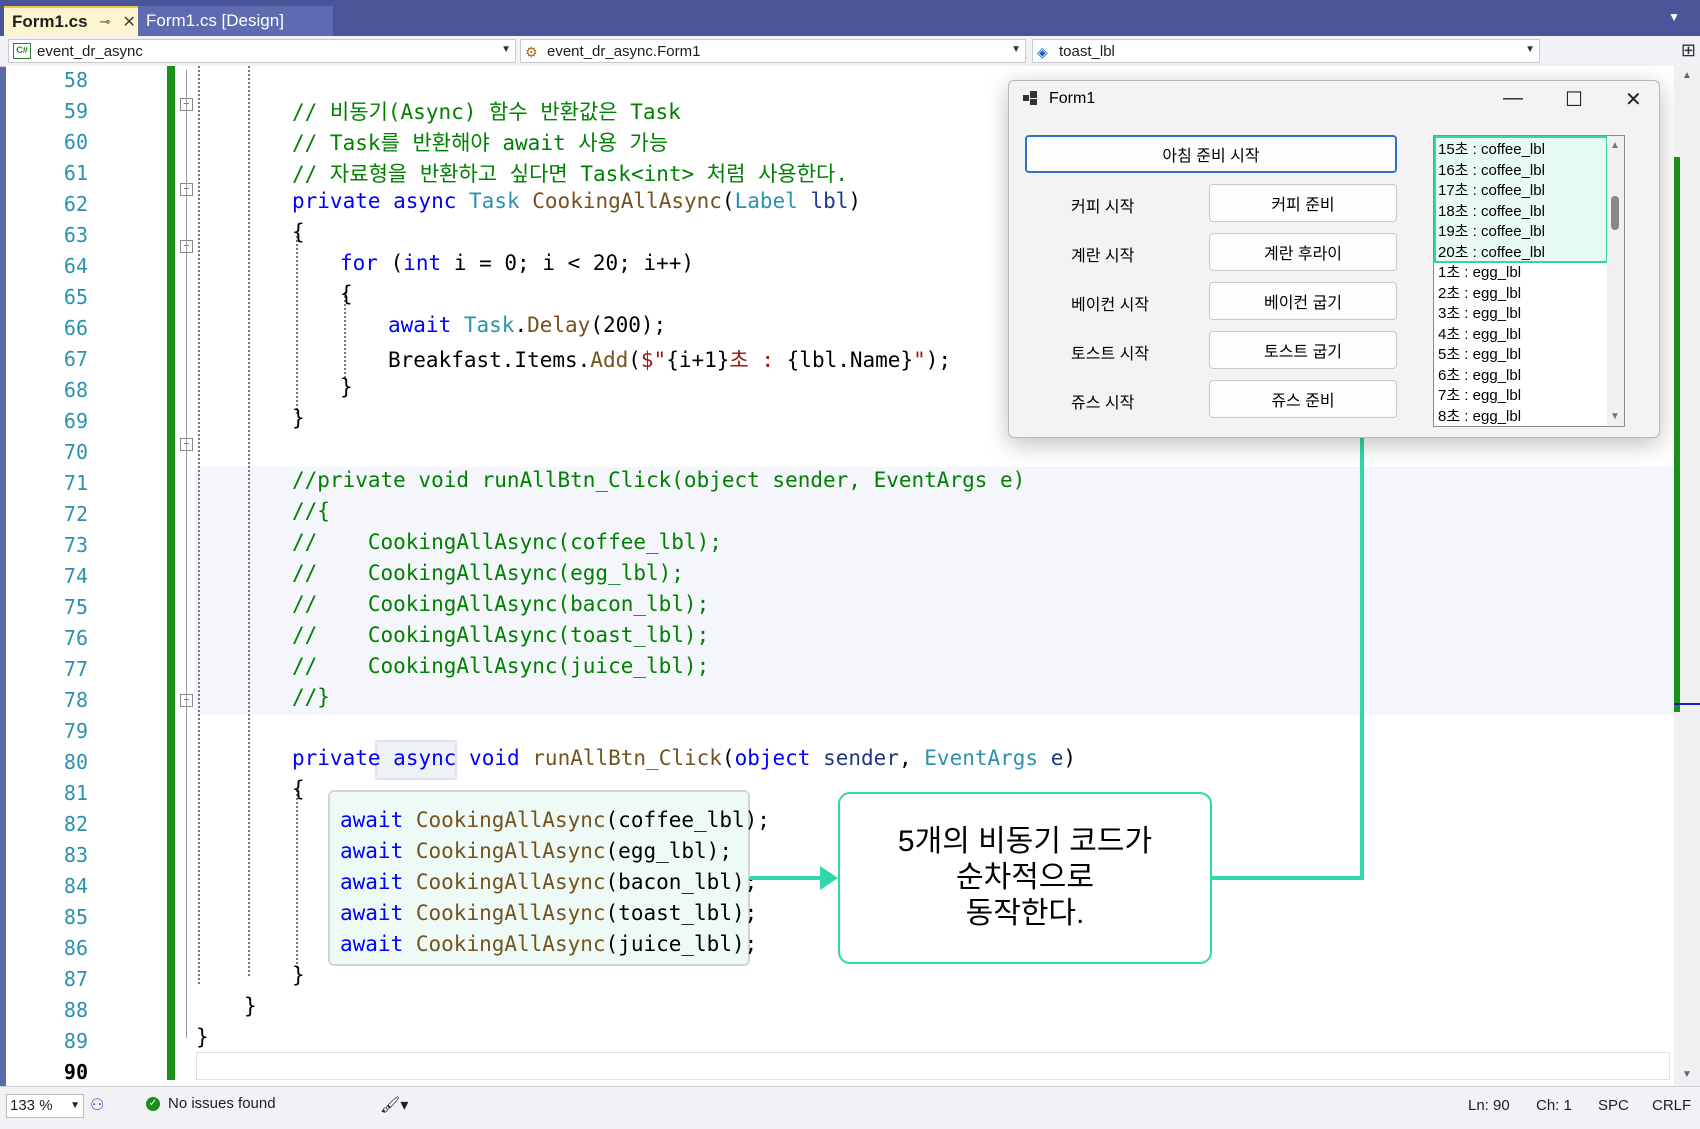 The width and height of the screenshot is (1700, 1129). Describe the element at coordinates (298, 232) in the screenshot. I see `code-line-63: {` at that location.